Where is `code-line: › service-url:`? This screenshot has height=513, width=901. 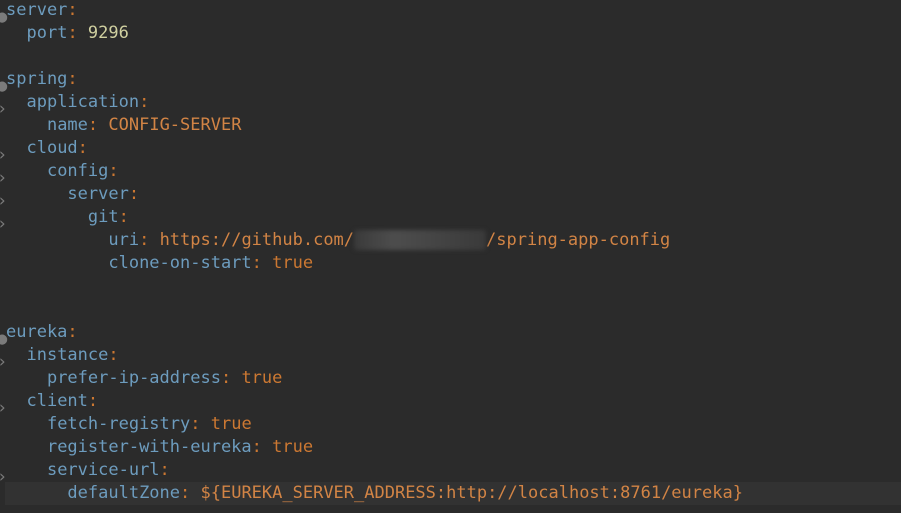 code-line: › service-url: is located at coordinates (450, 473).